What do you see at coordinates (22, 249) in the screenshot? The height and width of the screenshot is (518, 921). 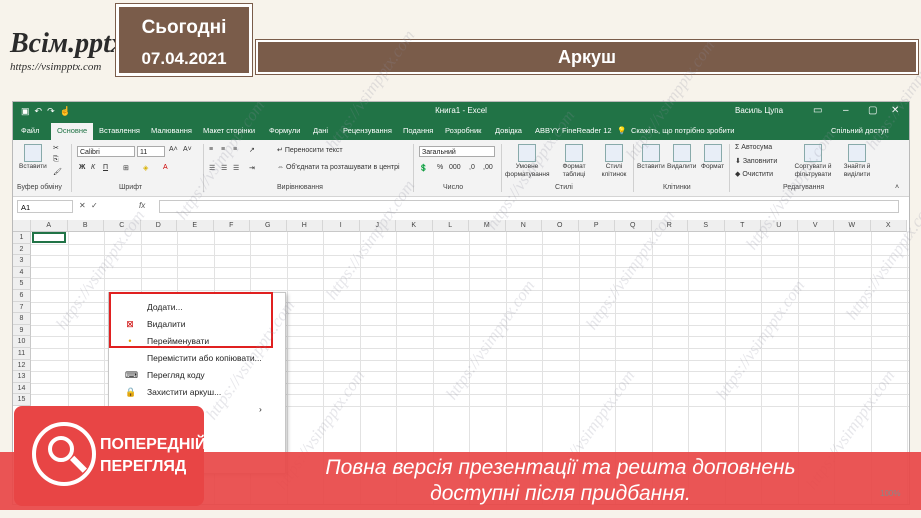 I see `row-header-2: 2` at bounding box center [22, 249].